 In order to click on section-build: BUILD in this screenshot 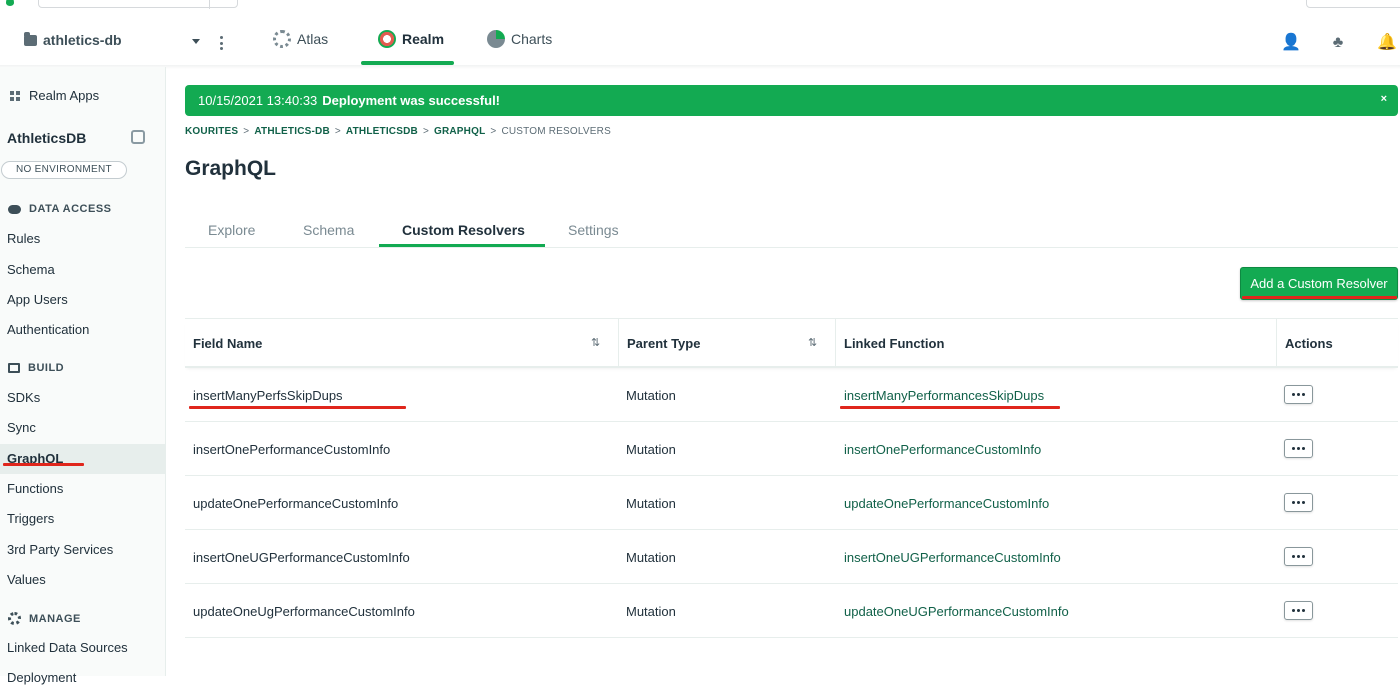, I will do `click(36, 368)`.